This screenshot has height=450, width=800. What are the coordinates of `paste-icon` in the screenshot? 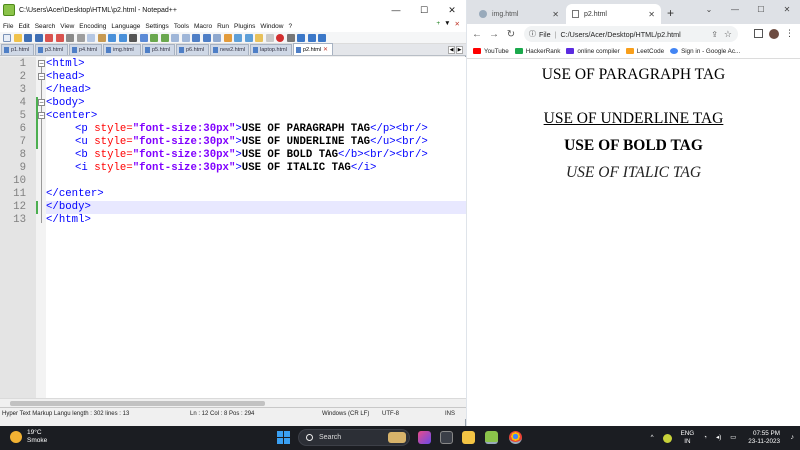 It's located at (101, 37).